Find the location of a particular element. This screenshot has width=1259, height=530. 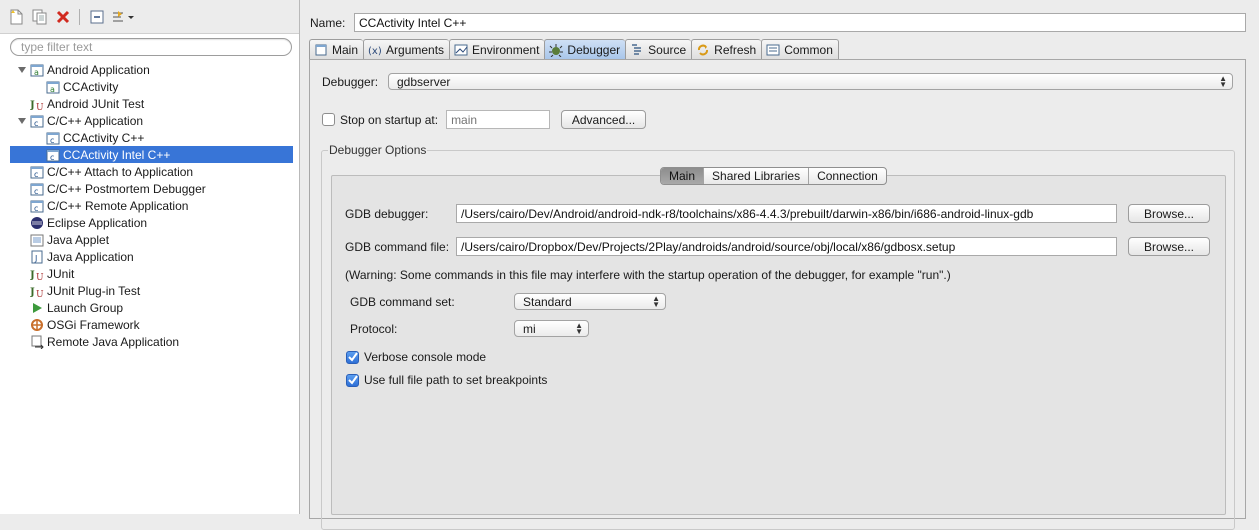

tree-item-label: C/C++ Attach to Application is located at coordinates (120, 171).